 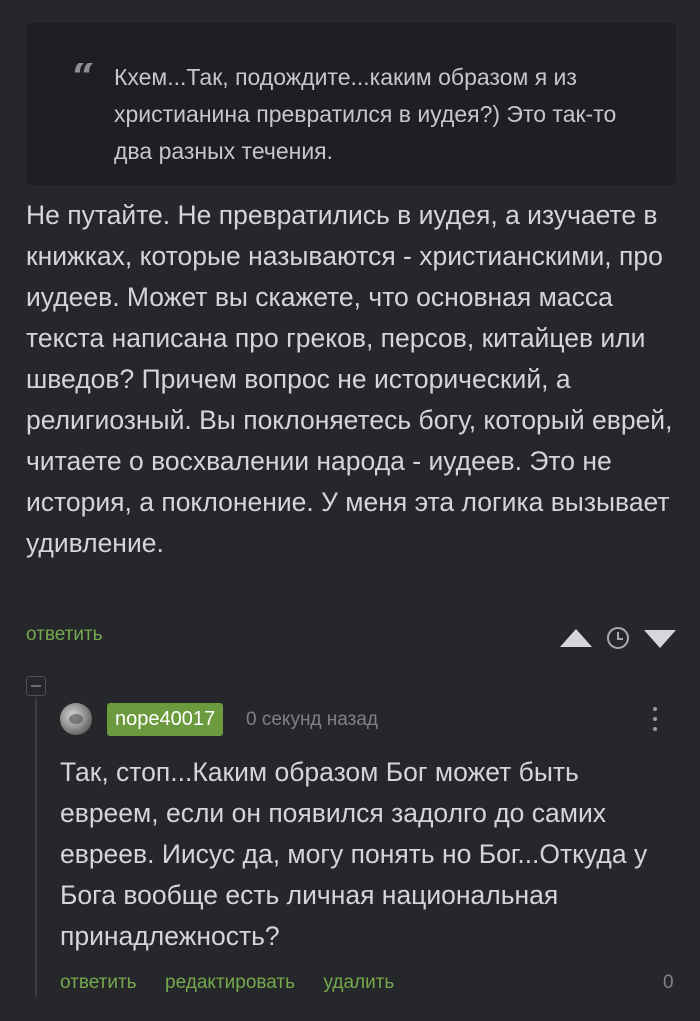 I want to click on clock-icon, so click(x=618, y=638).